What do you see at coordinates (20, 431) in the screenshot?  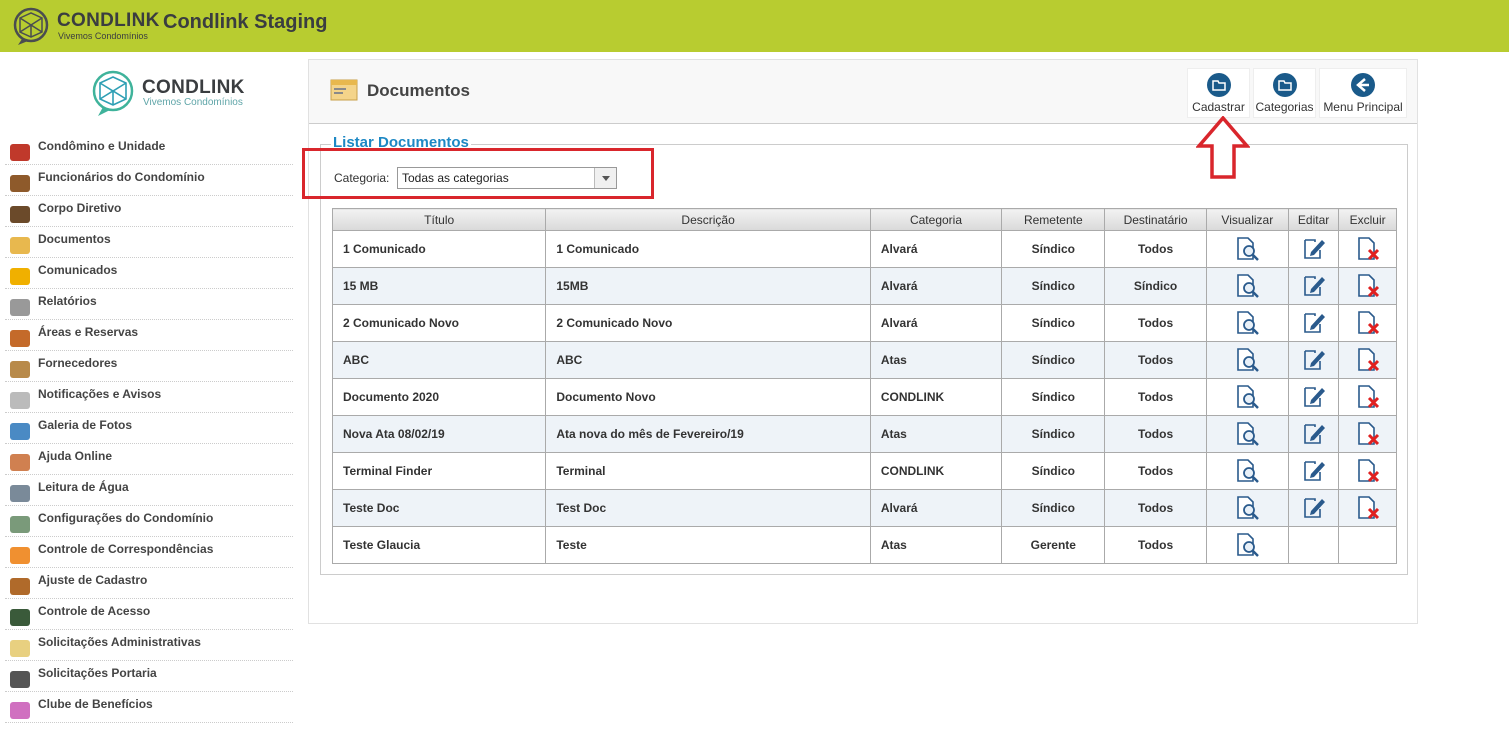 I see `gallery-icon` at bounding box center [20, 431].